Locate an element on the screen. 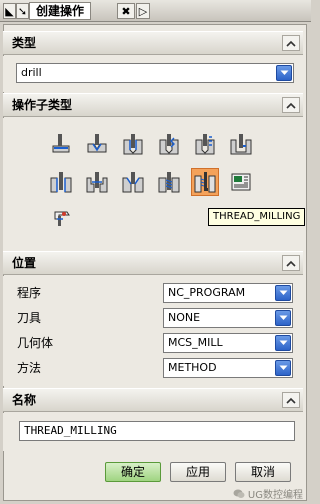  spot-facing-icon is located at coordinates (61, 144).